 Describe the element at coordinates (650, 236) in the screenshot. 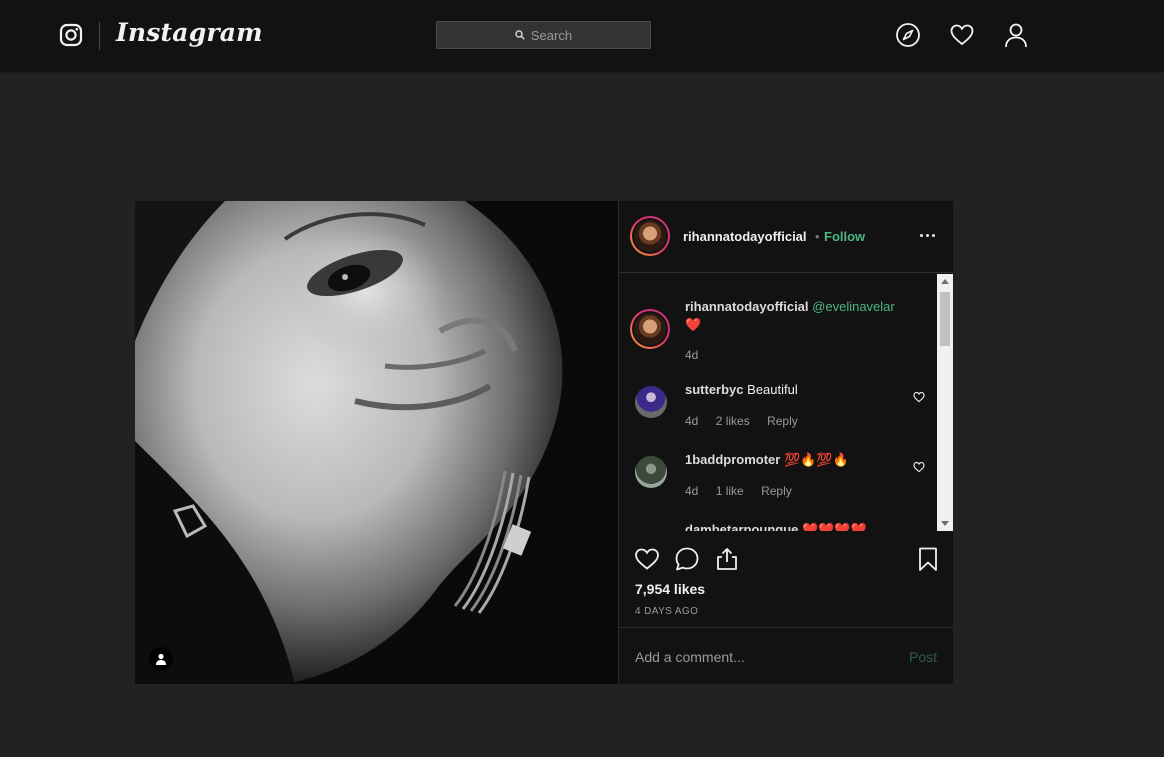

I see `author-avatar` at that location.